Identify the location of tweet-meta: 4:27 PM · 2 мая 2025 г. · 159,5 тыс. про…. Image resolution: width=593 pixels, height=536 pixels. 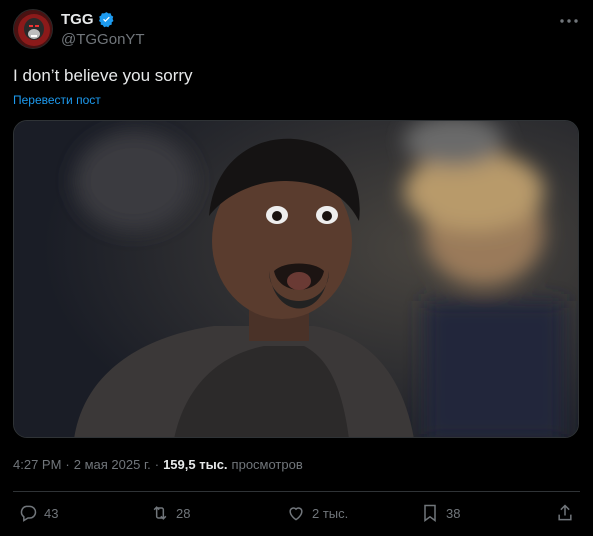
(158, 464).